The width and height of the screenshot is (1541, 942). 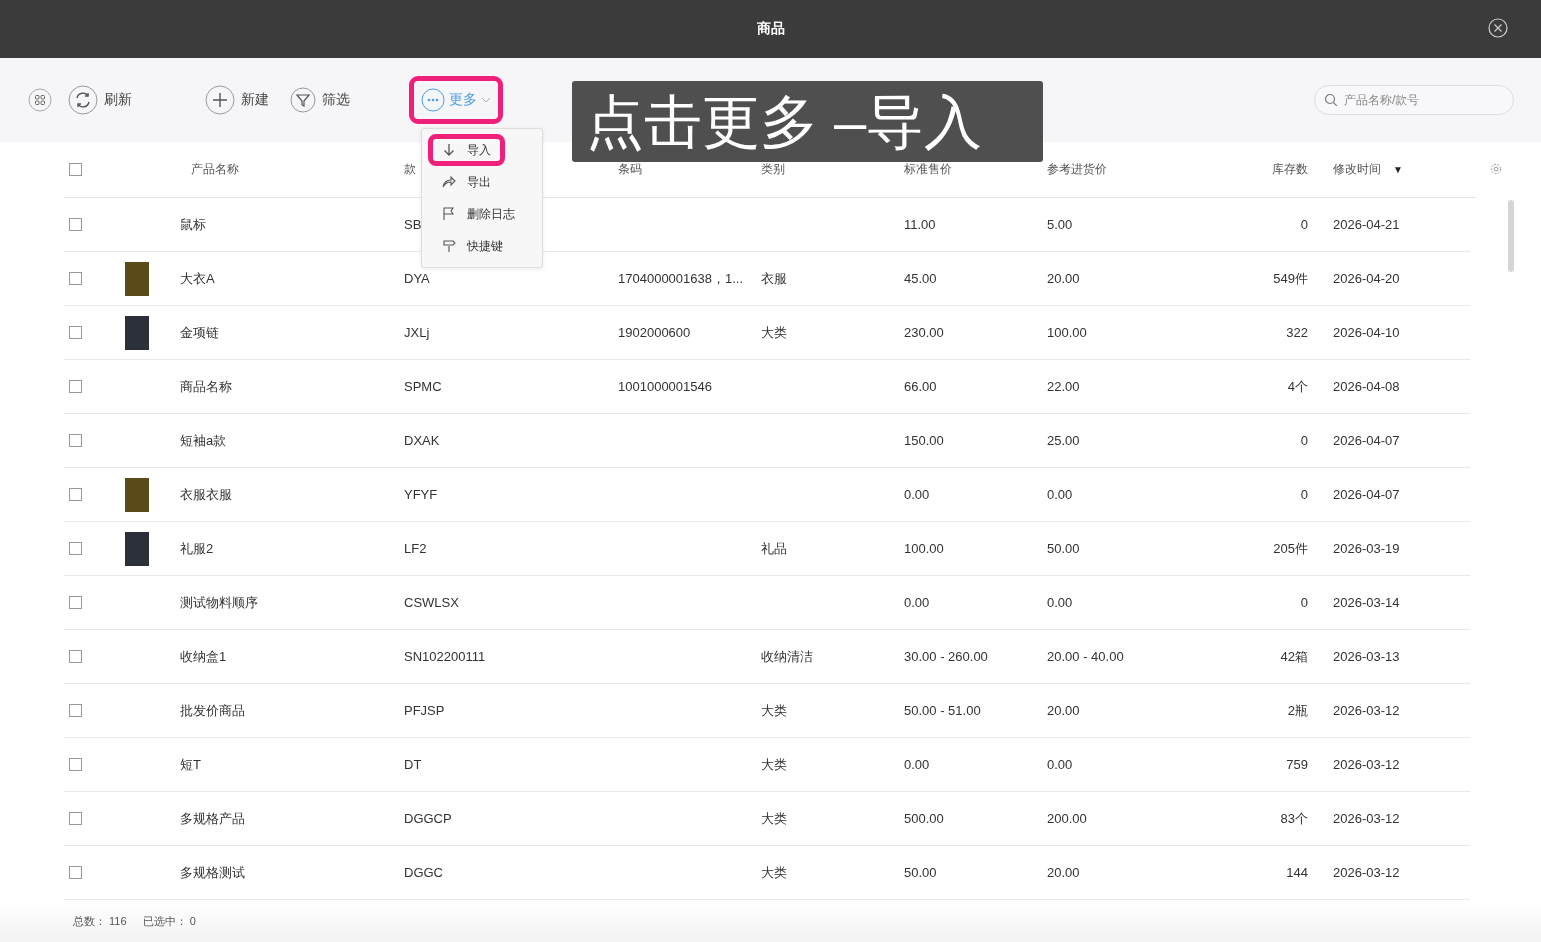 I want to click on add-button: 新建, so click(x=237, y=100).